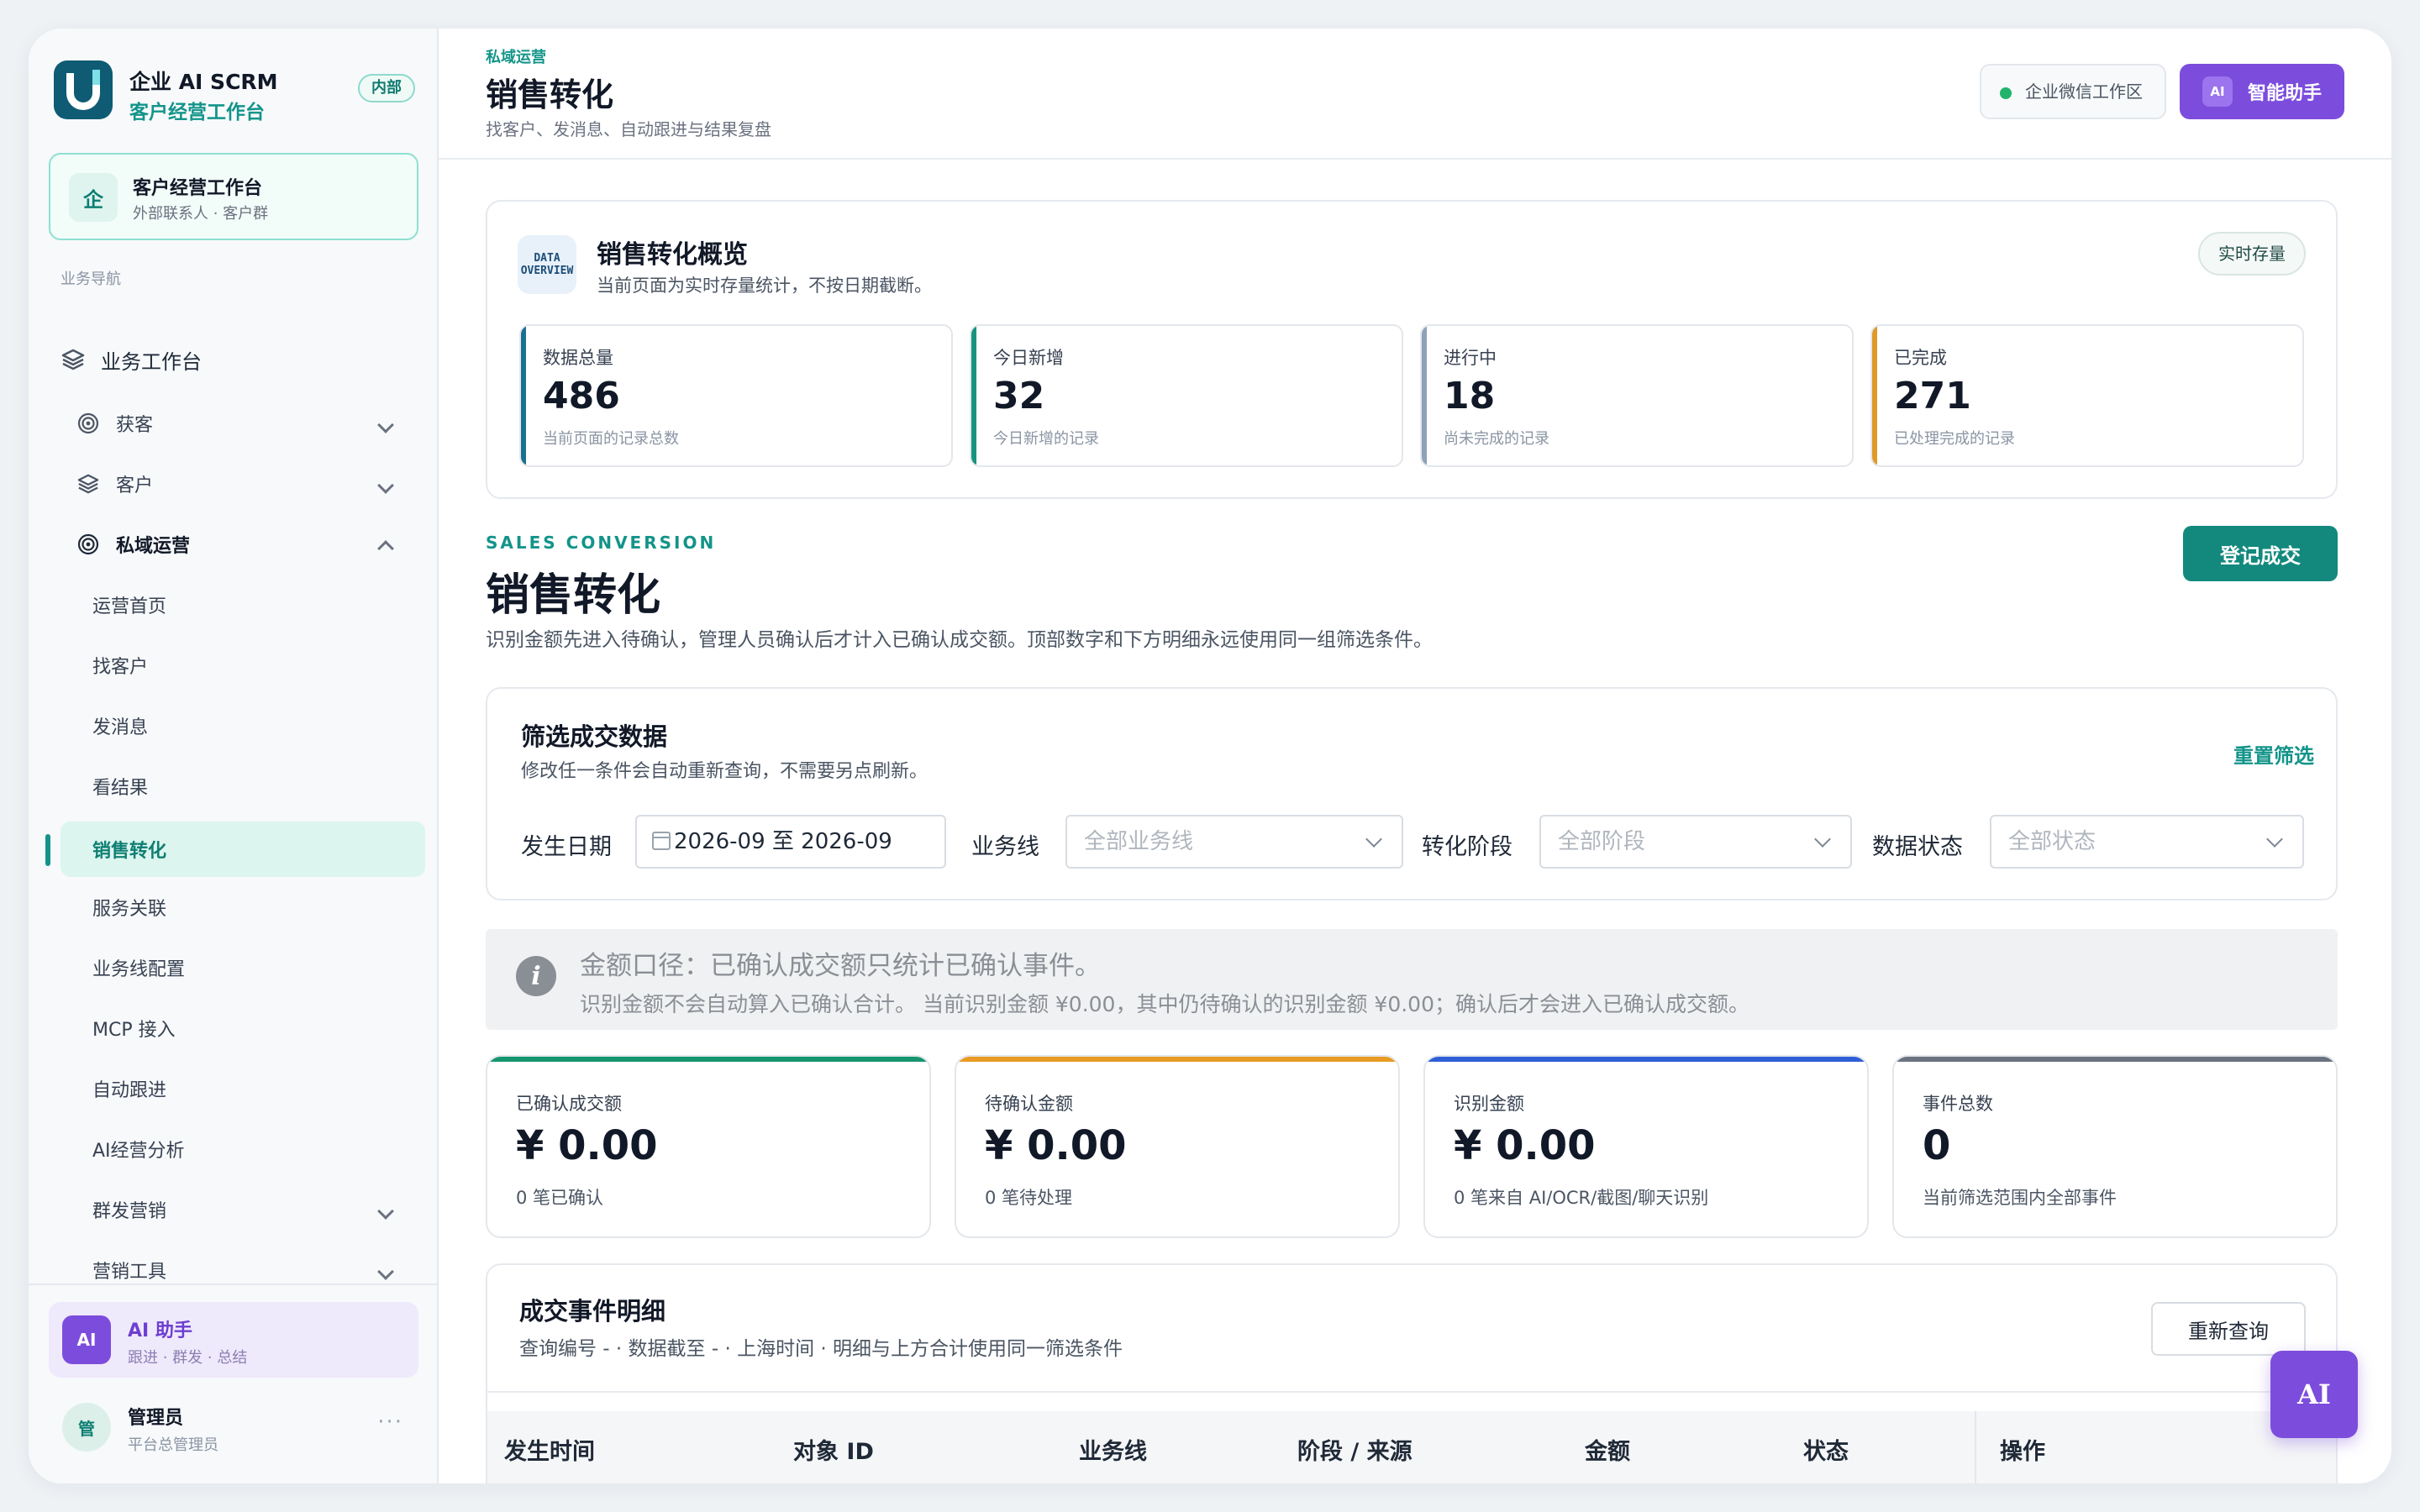 The height and width of the screenshot is (1512, 2420). What do you see at coordinates (233, 1428) in the screenshot?
I see `user-profile: 管 管理员 平台总管理员 ···` at bounding box center [233, 1428].